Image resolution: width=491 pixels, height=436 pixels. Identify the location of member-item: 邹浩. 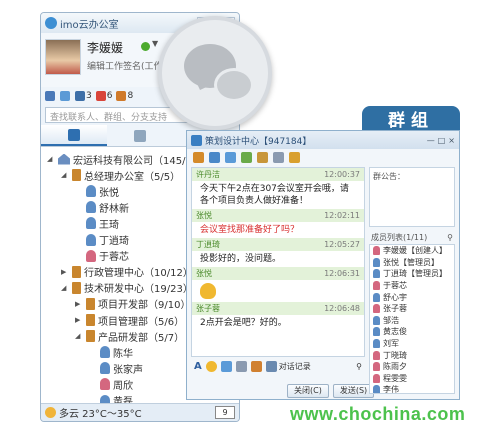
(412, 321).